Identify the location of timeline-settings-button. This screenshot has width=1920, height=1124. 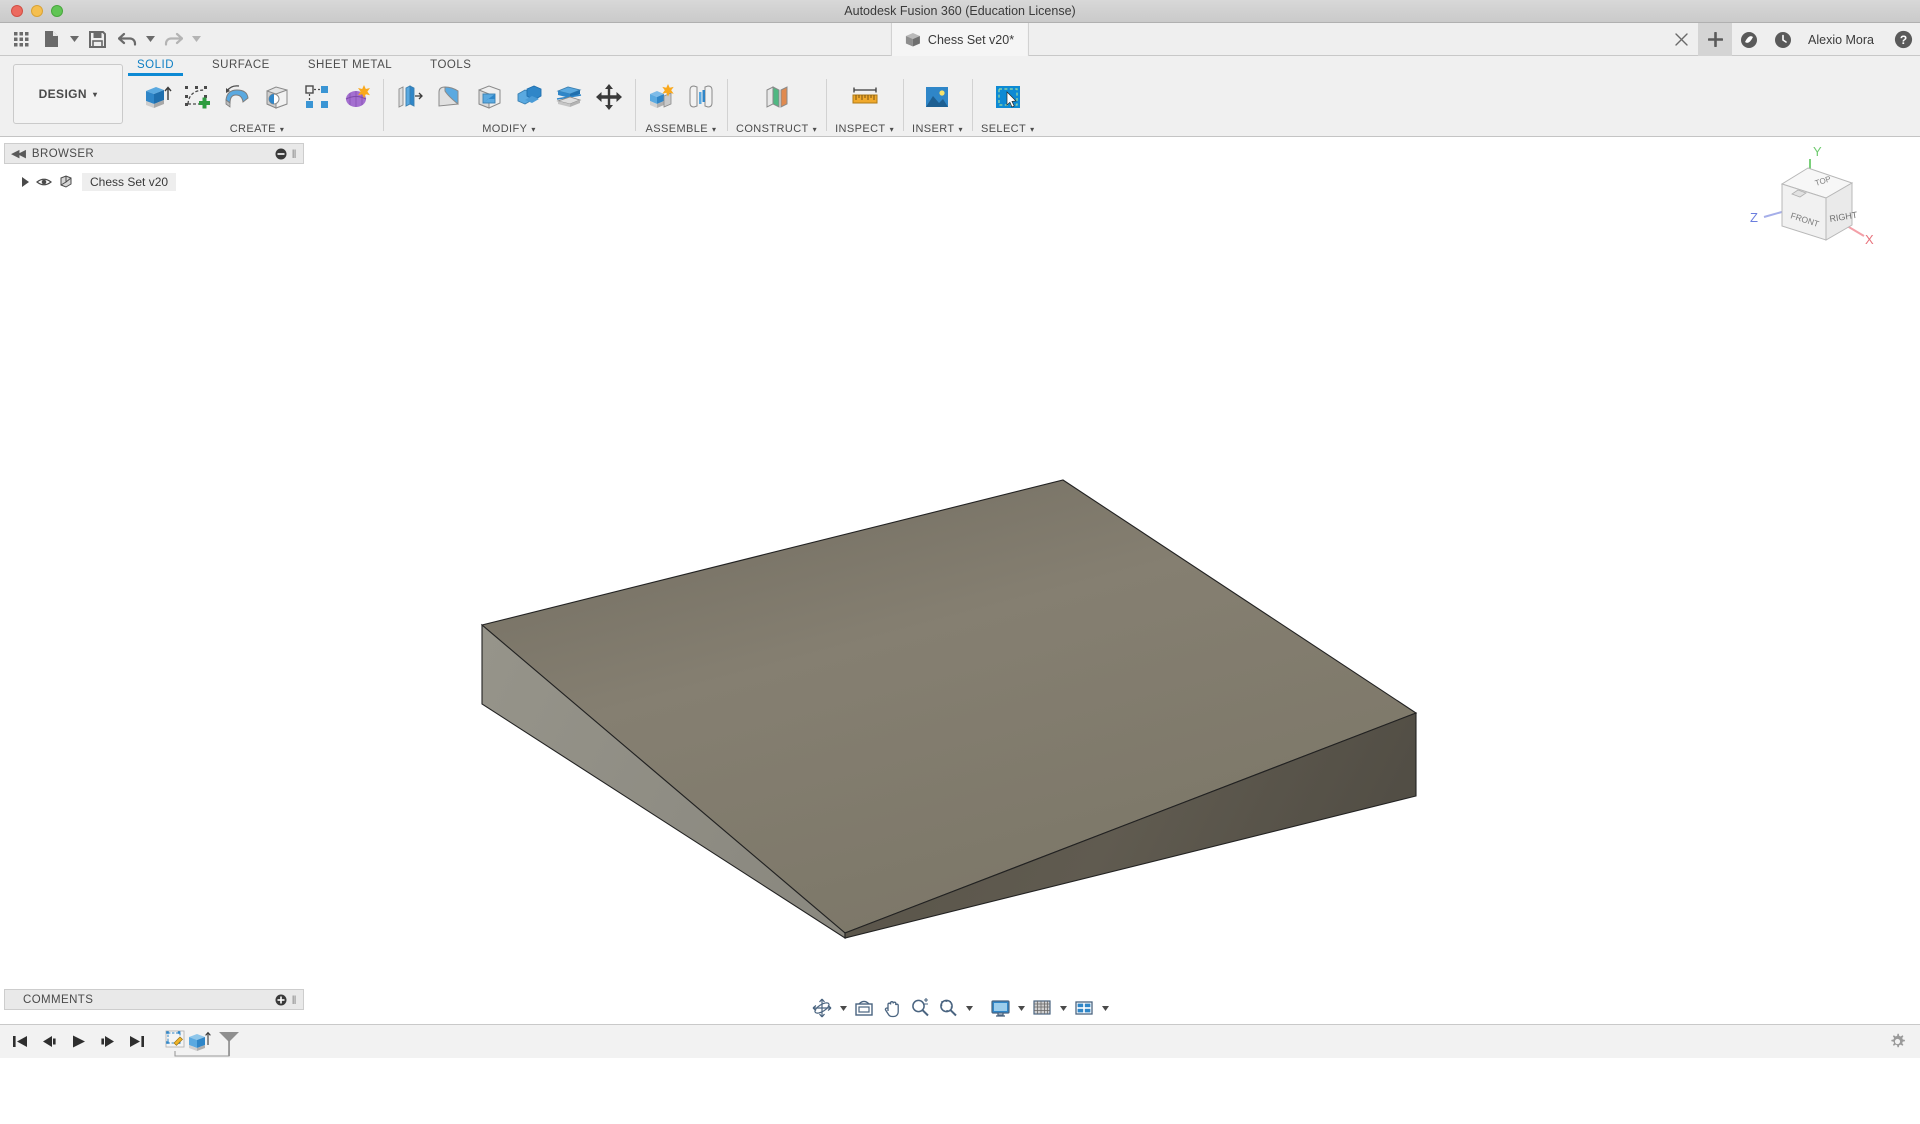
(1904, 1041).